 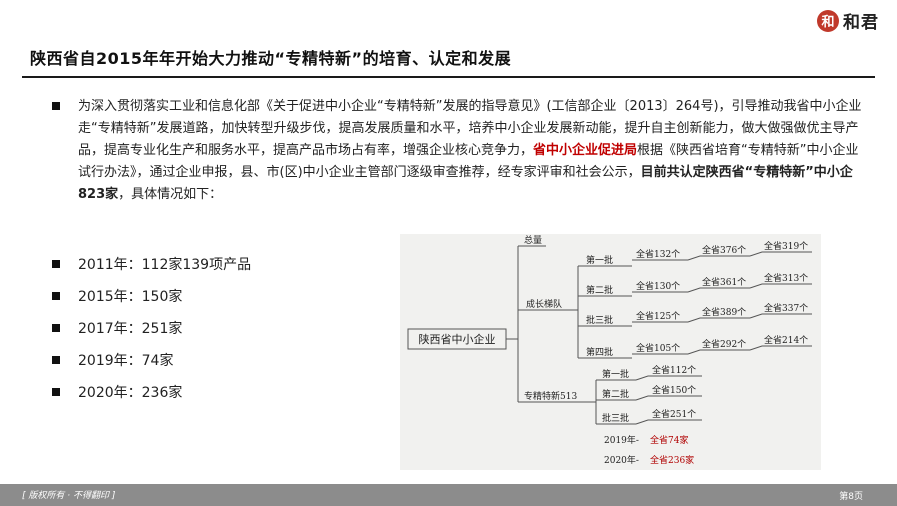 What do you see at coordinates (724, 312) in the screenshot?
I see `growth-batch-value-b: 全省389个` at bounding box center [724, 312].